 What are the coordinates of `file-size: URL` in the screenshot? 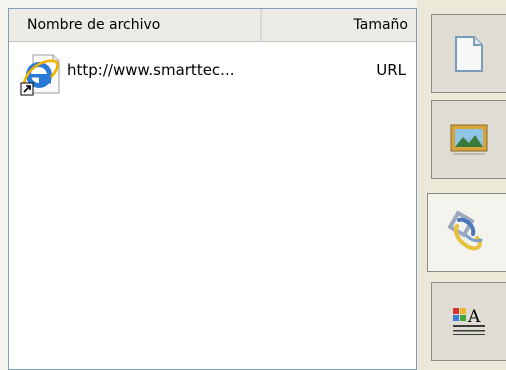 It's located at (391, 70).